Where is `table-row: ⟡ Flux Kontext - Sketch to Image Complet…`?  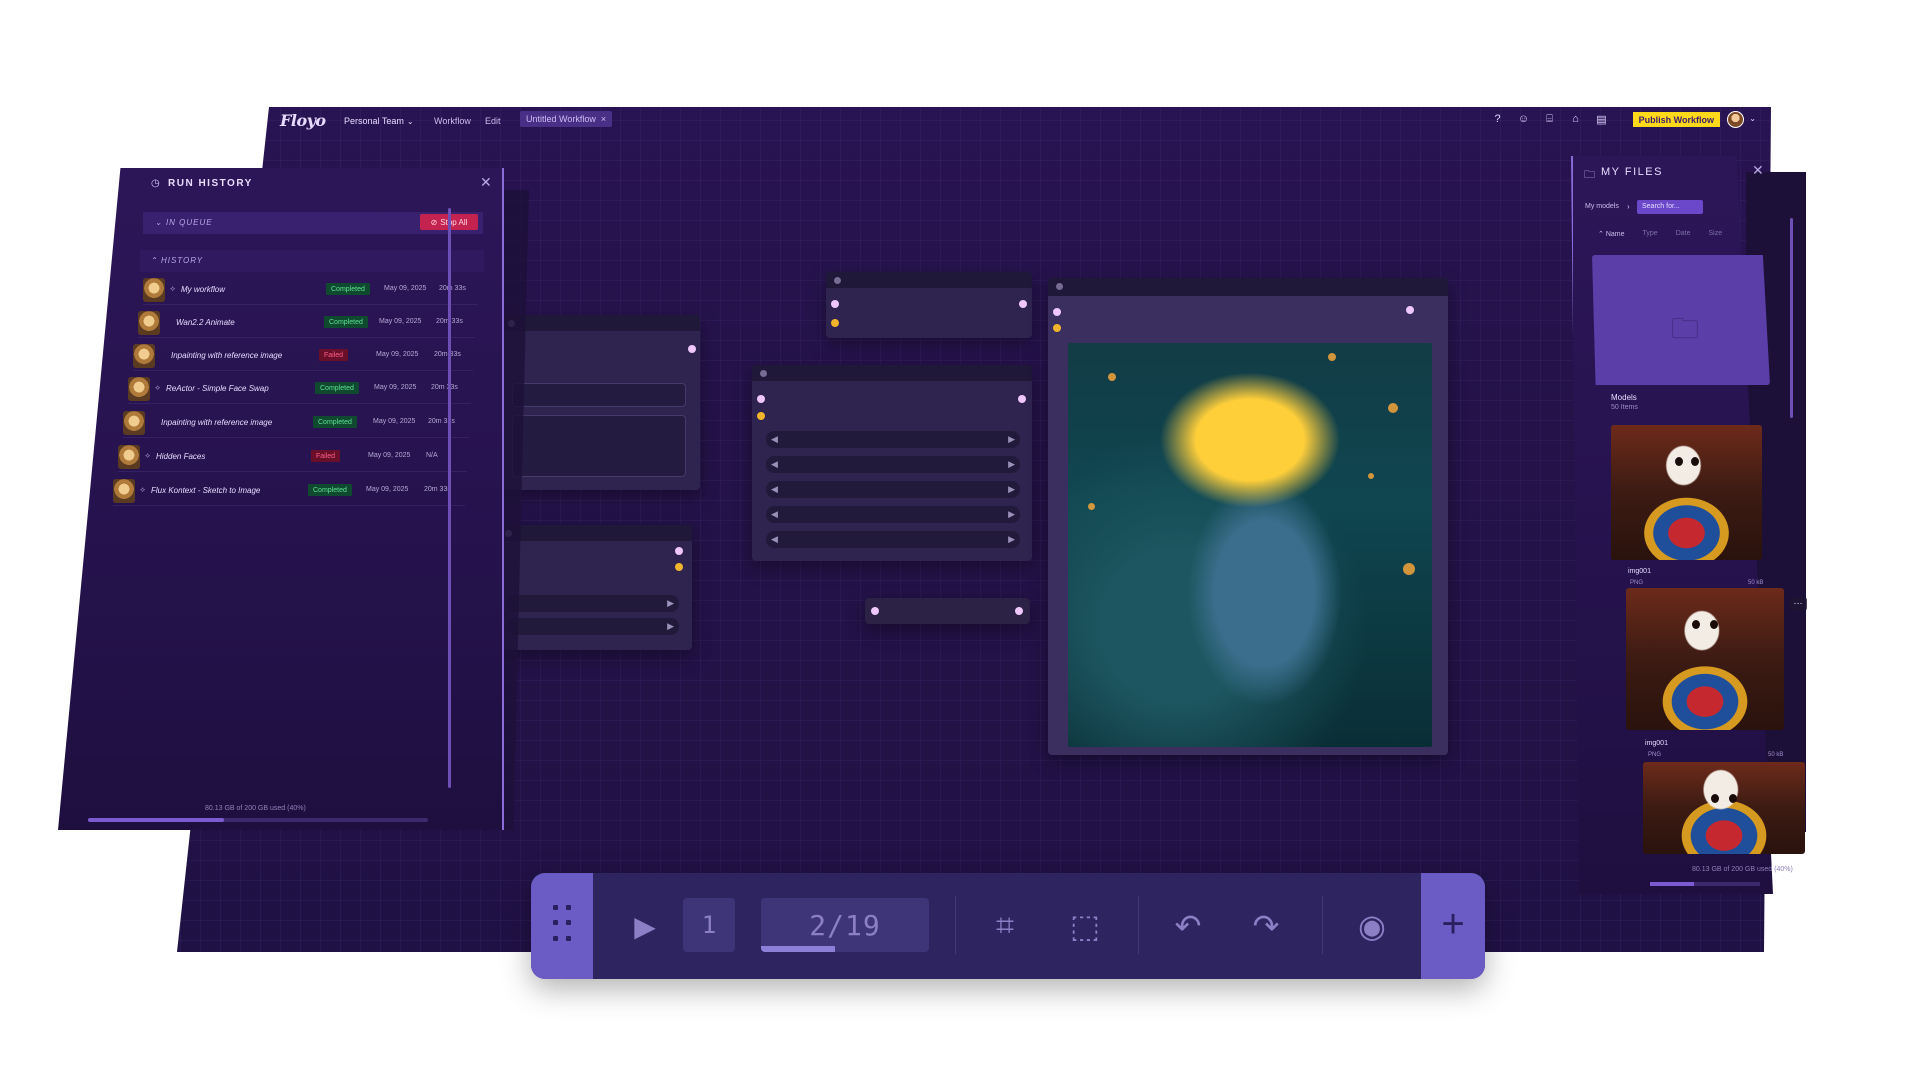 table-row: ⟡ Flux Kontext - Sketch to Image Complet… is located at coordinates (289, 491).